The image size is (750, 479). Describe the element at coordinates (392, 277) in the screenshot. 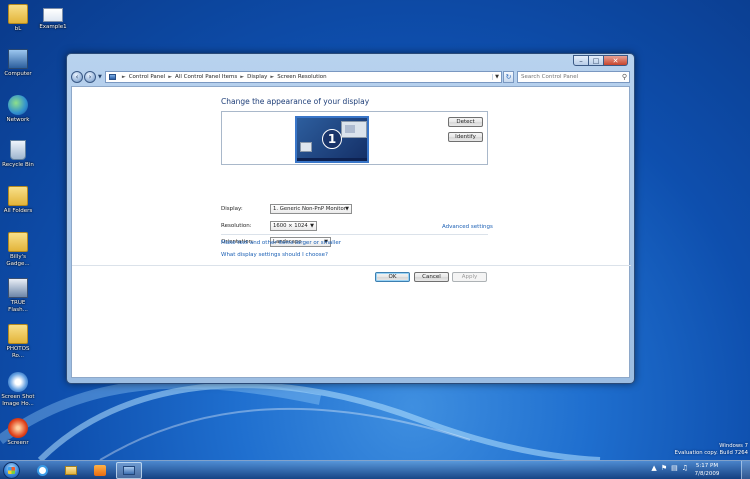

I see `ok-button: OK` at that location.